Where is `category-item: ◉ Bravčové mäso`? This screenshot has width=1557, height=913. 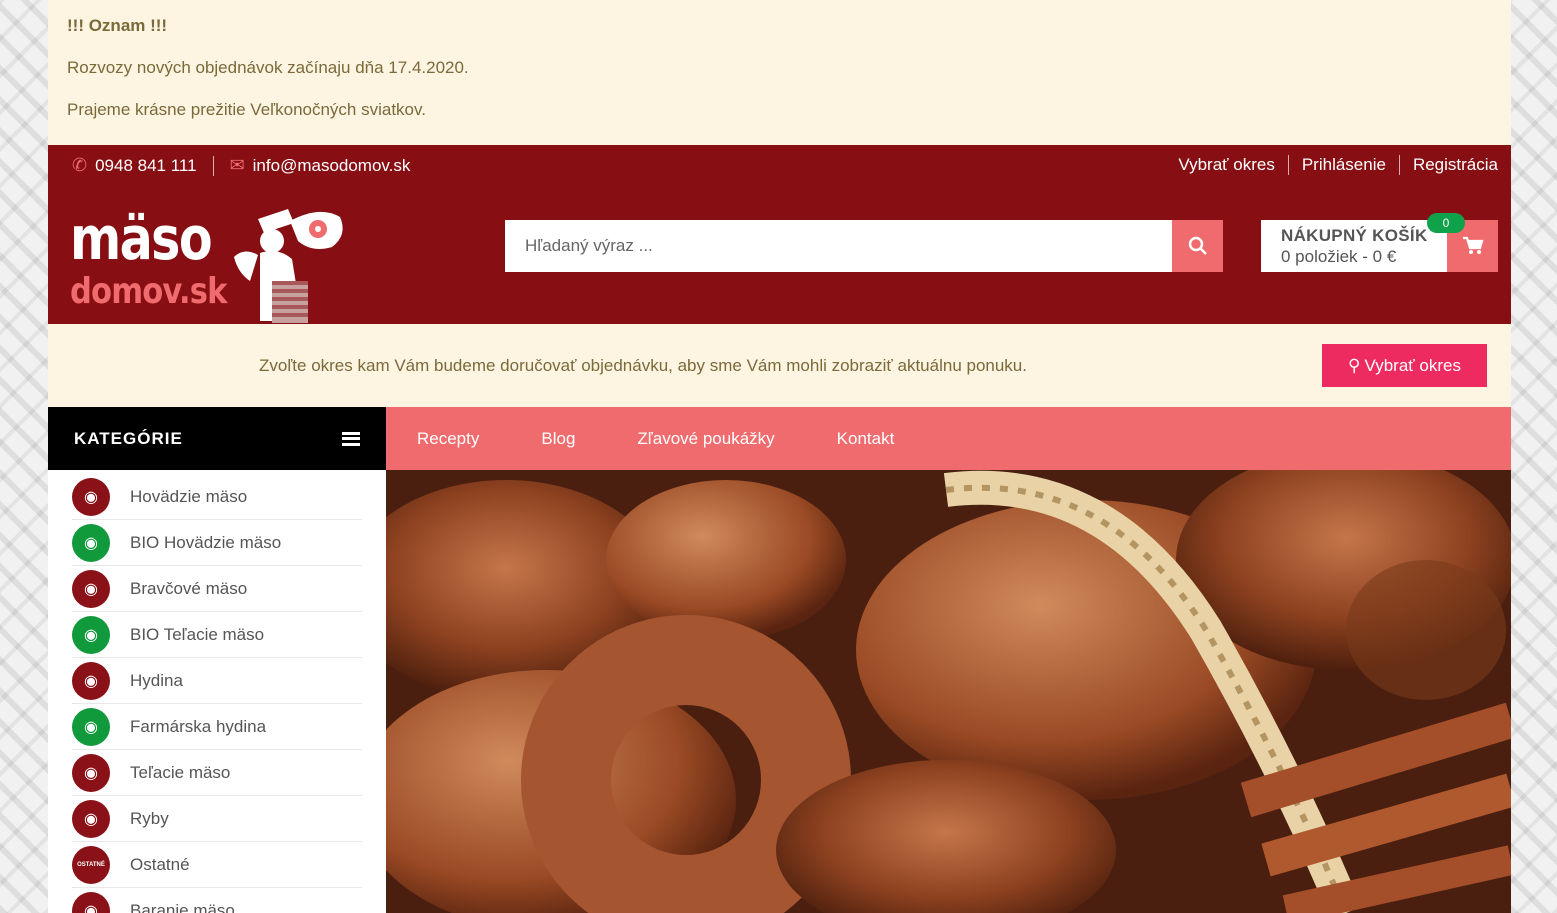 category-item: ◉ Bravčové mäso is located at coordinates (217, 589).